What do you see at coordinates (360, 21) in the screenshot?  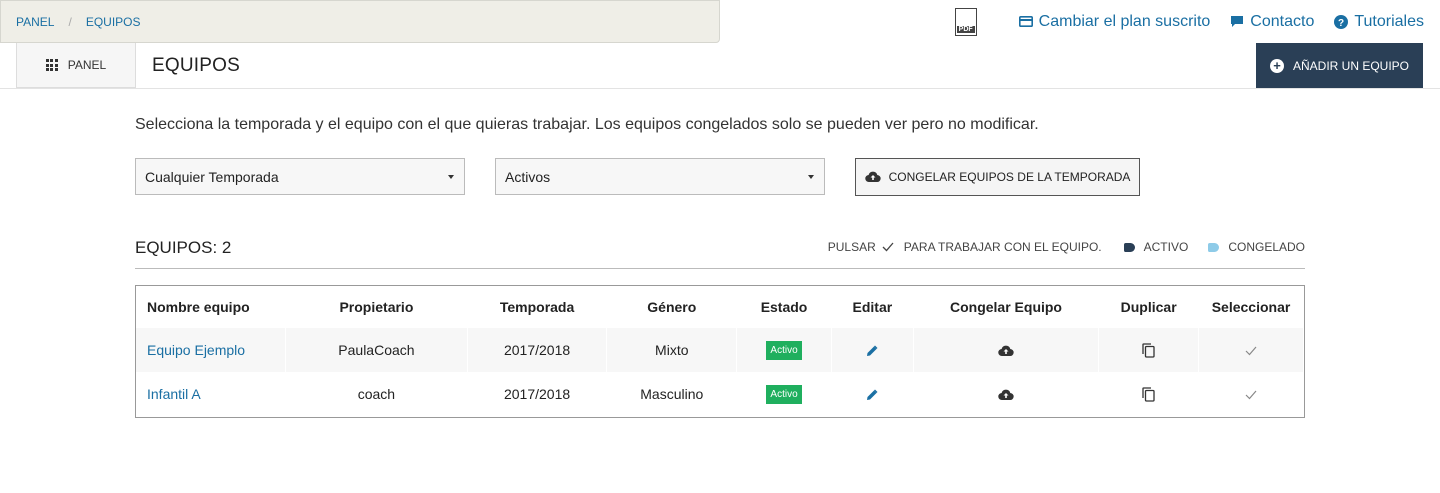 I see `breadcrumb: PANEL / EQUIPOS` at bounding box center [360, 21].